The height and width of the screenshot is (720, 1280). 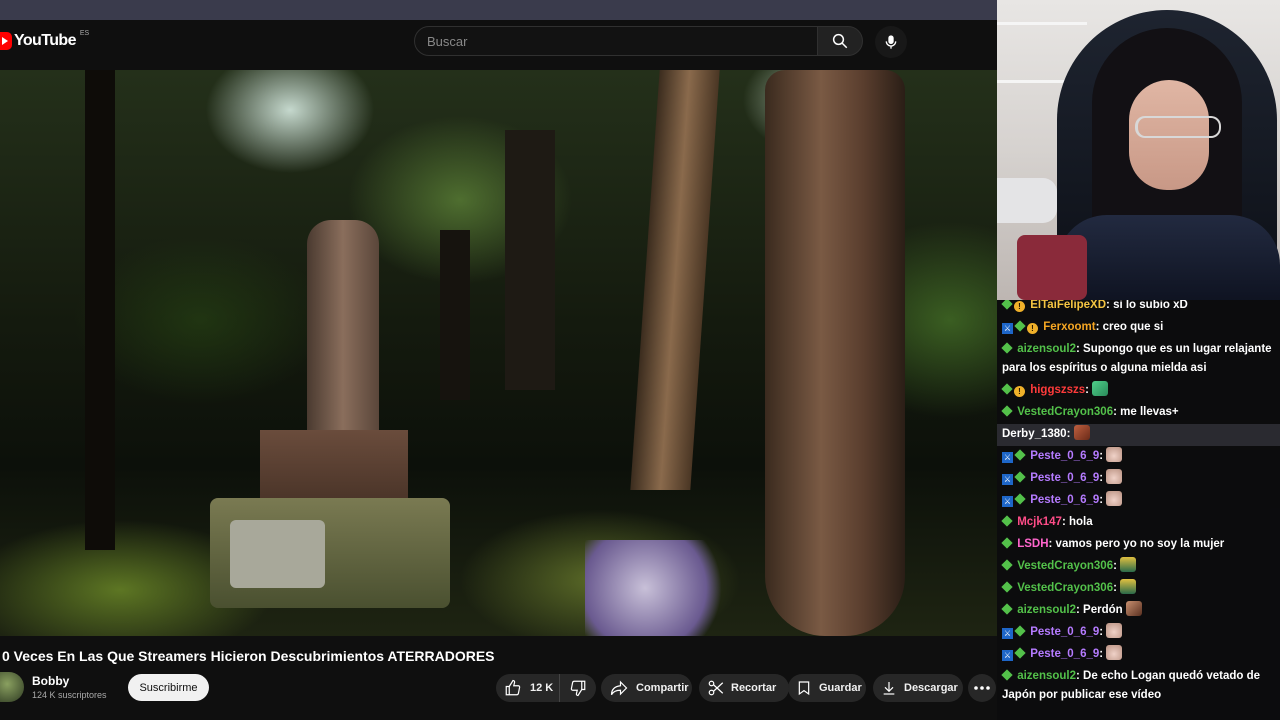 I want to click on voice-search-button, so click(x=891, y=42).